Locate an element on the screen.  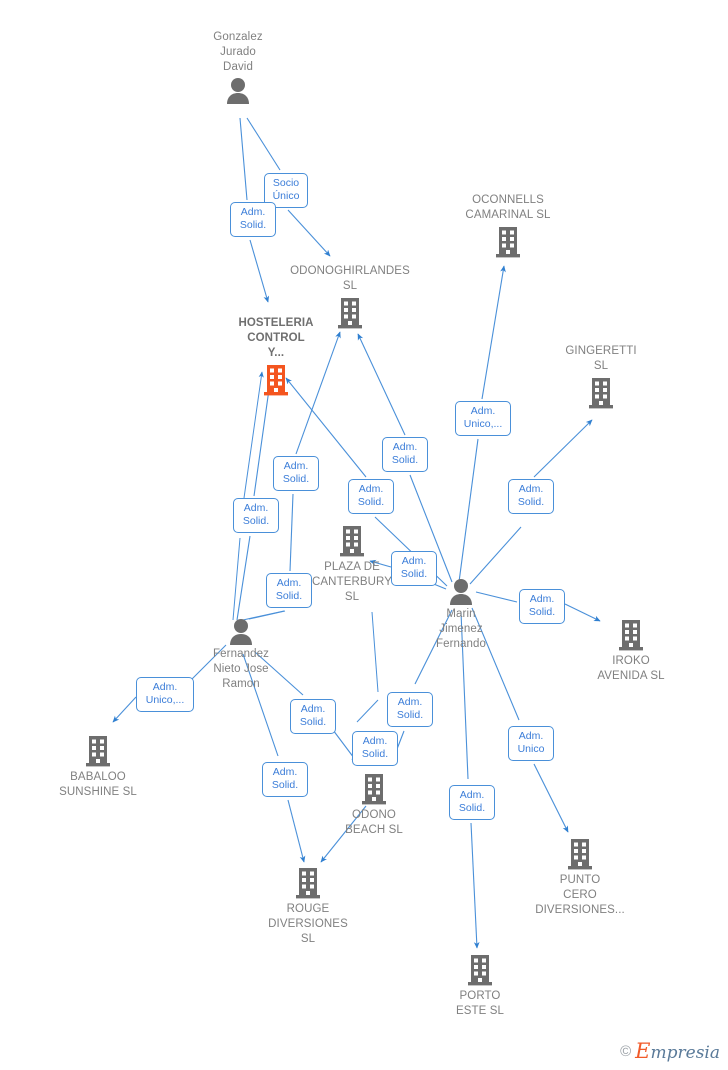
node-gonzalez-jurado-david: Gonzalez Jurado David is located at coordinates (238, 67).